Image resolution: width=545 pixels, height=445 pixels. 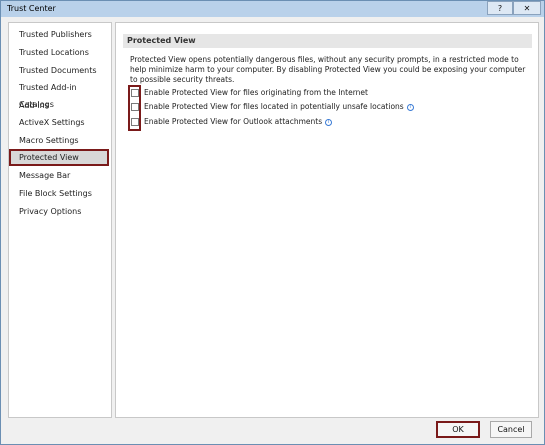 I want to click on internet-files-checkbox, so click(x=135, y=93).